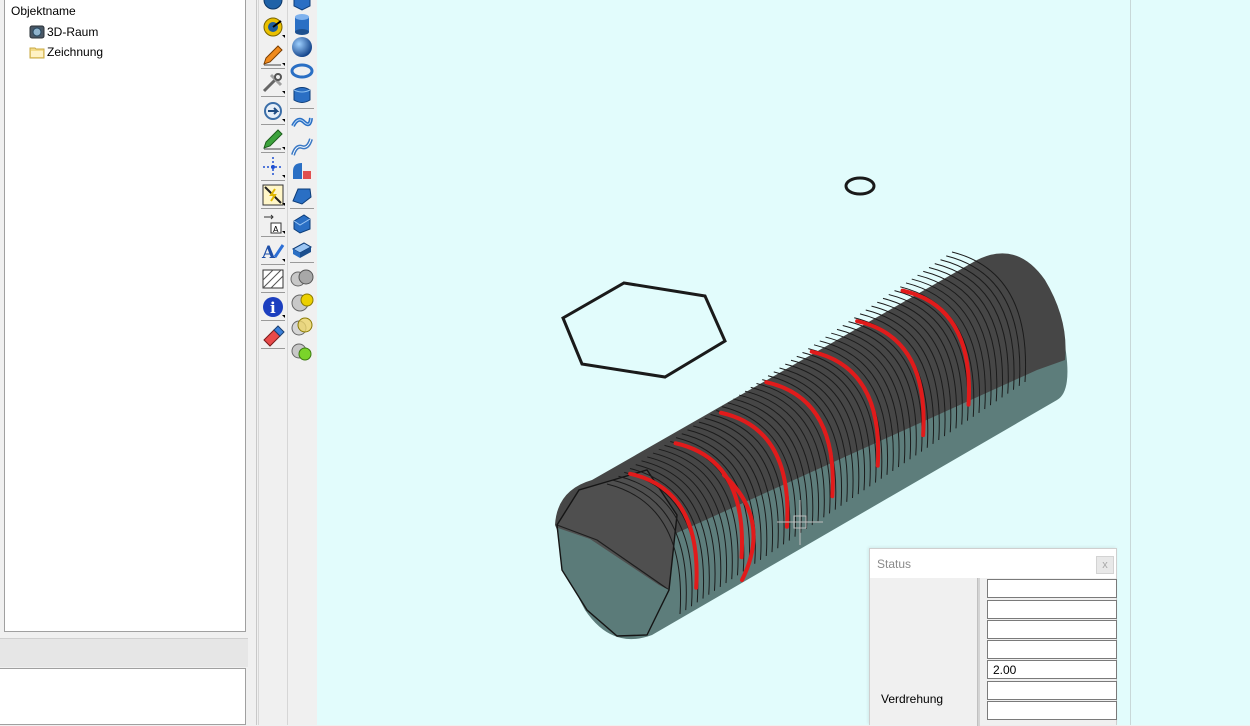 Image resolution: width=1250 pixels, height=726 pixels. What do you see at coordinates (912, 699) in the screenshot?
I see `verdrehung-label: Verdrehung` at bounding box center [912, 699].